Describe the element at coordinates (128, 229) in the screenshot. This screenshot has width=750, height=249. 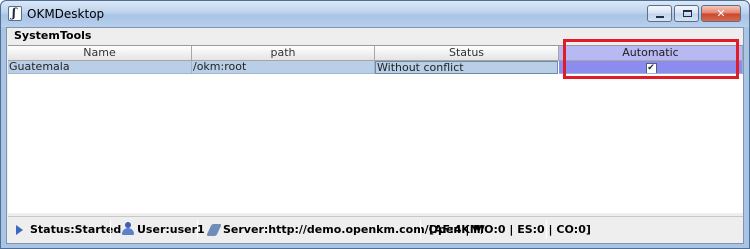
I see `user-icon` at that location.